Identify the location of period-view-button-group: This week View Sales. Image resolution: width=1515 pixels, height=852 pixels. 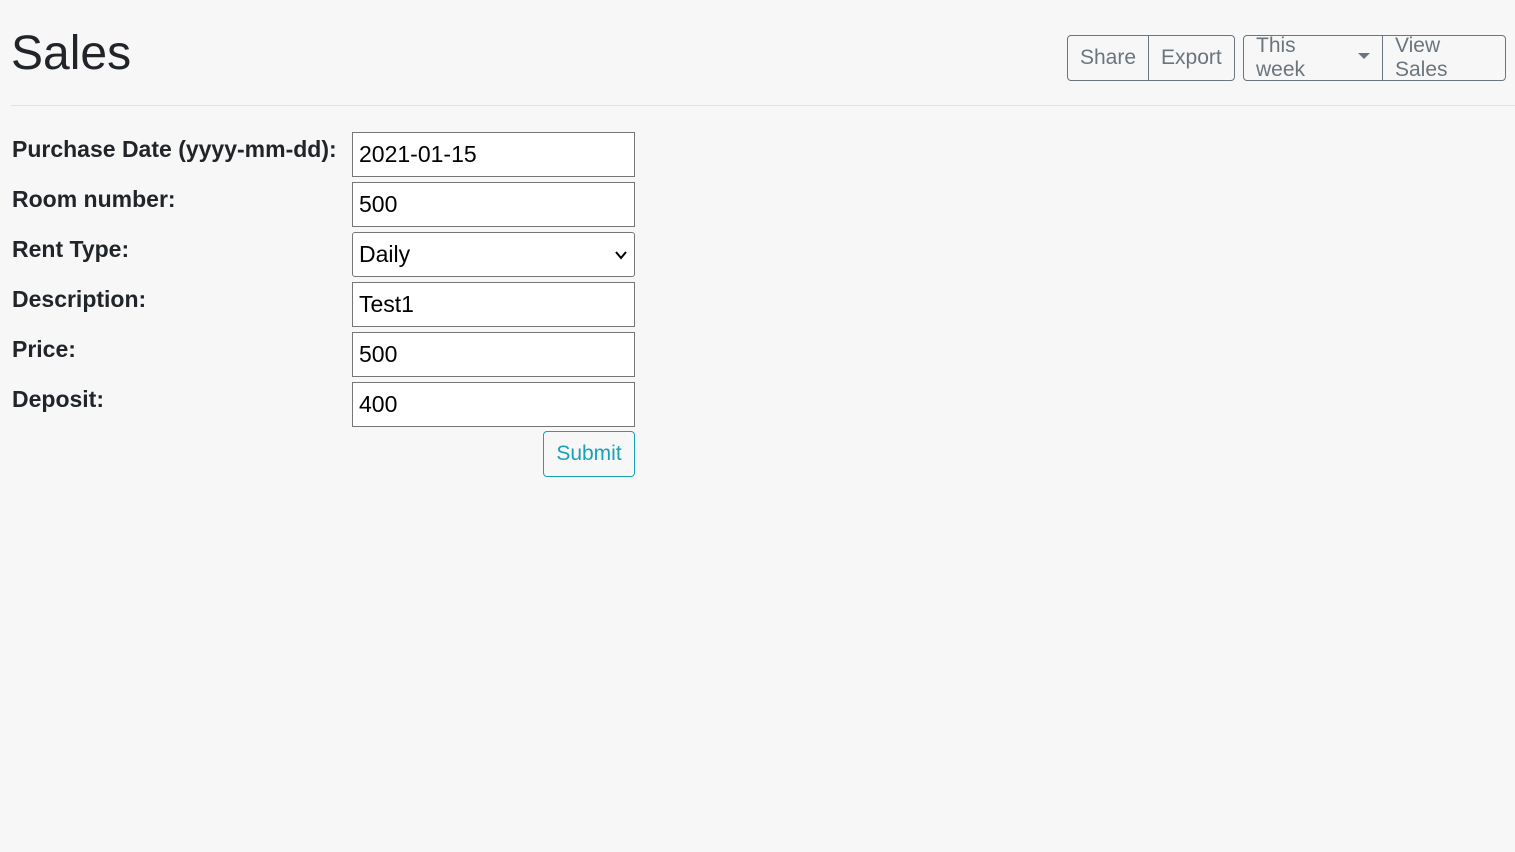
(1374, 57).